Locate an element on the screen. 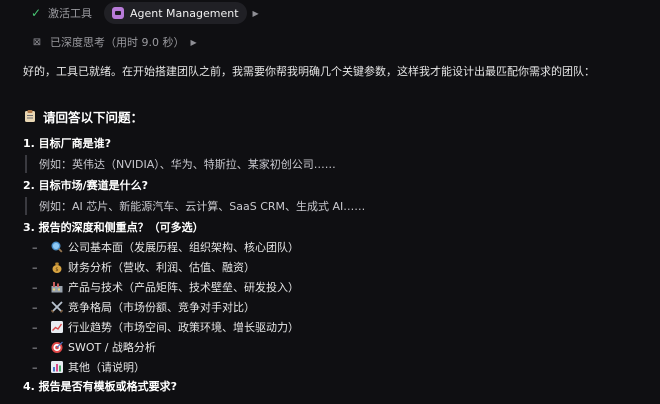 The image size is (660, 404). list-item: – SWOT / 战略分析 is located at coordinates (94, 347).